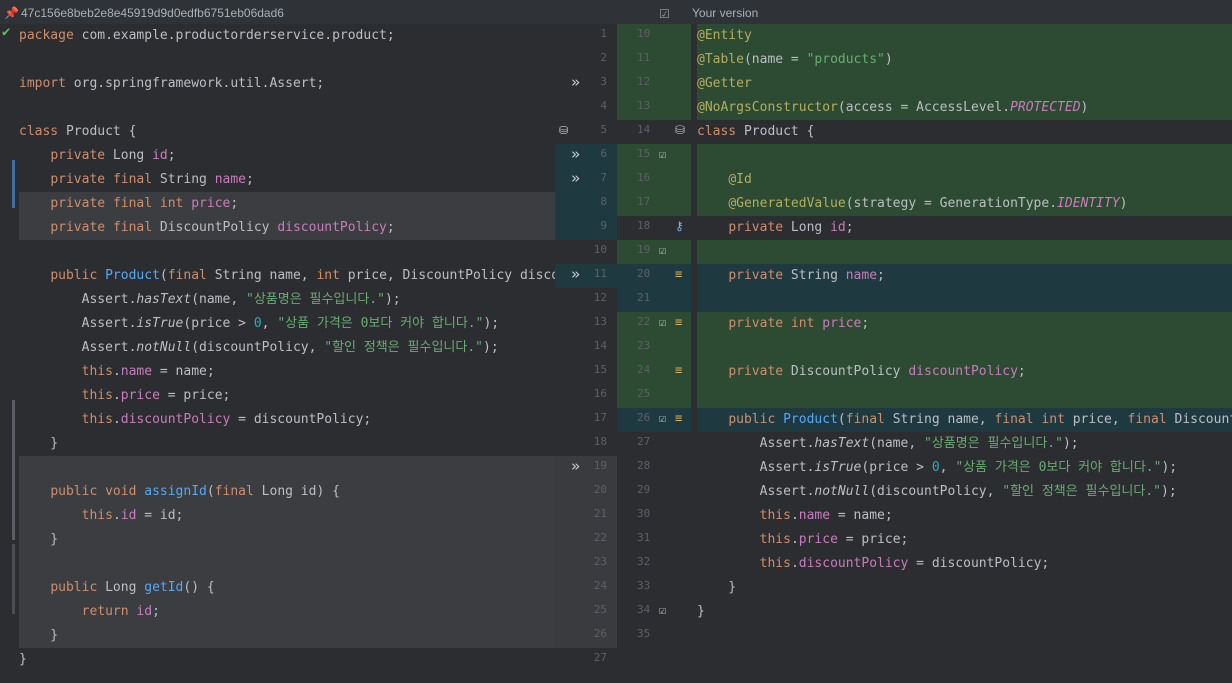 The width and height of the screenshot is (1232, 683). Describe the element at coordinates (654, 420) in the screenshot. I see `right-gutter-row: 26 ☑ ≡` at that location.